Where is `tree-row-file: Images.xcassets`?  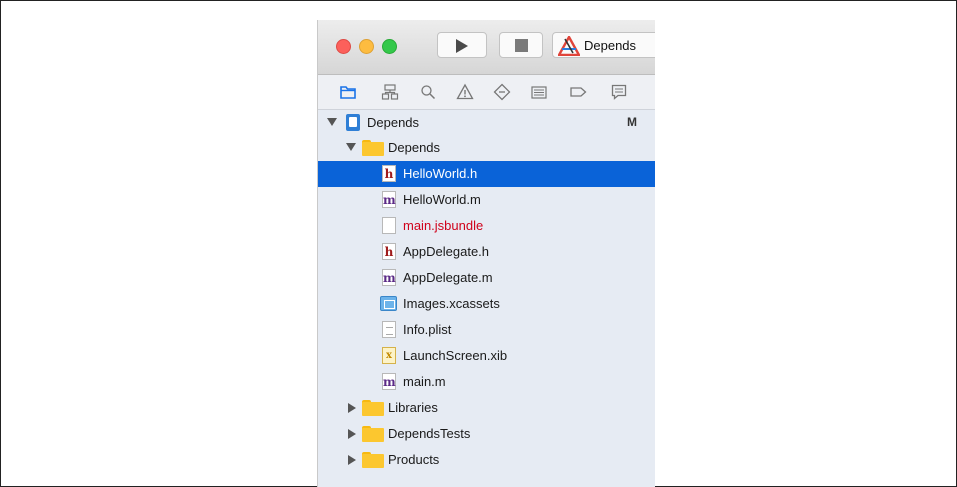 tree-row-file: Images.xcassets is located at coordinates (486, 304).